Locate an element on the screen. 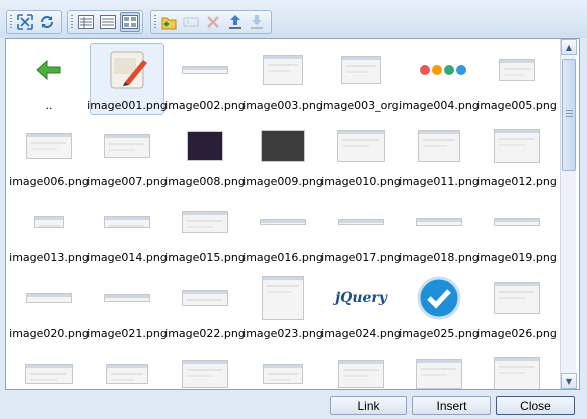  file-item: image005.png is located at coordinates (517, 79).